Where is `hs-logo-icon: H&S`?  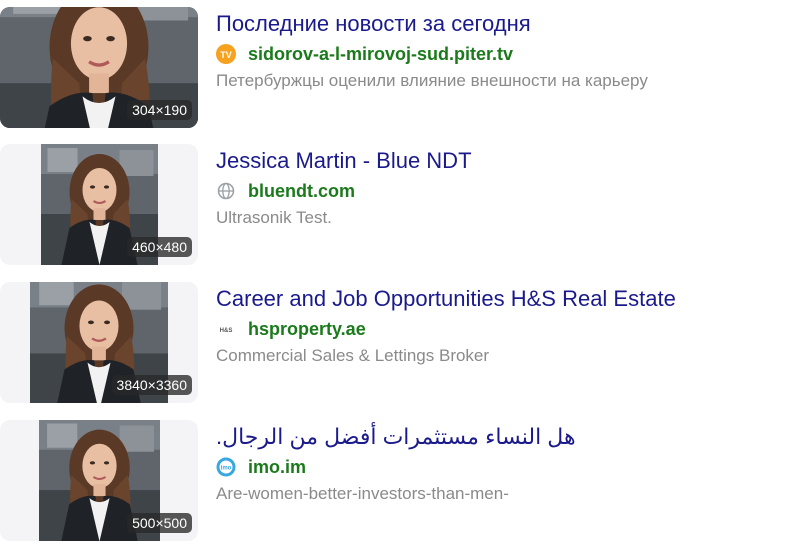 hs-logo-icon: H&S is located at coordinates (226, 329).